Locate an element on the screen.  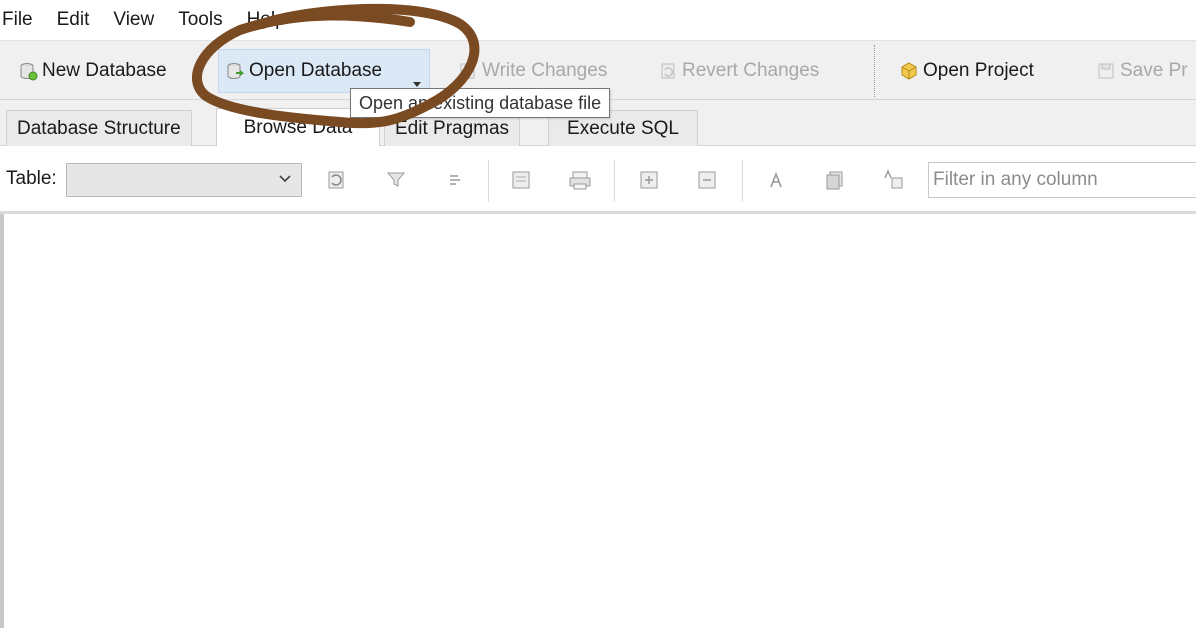
new-database-button: New Database is located at coordinates (92, 71).